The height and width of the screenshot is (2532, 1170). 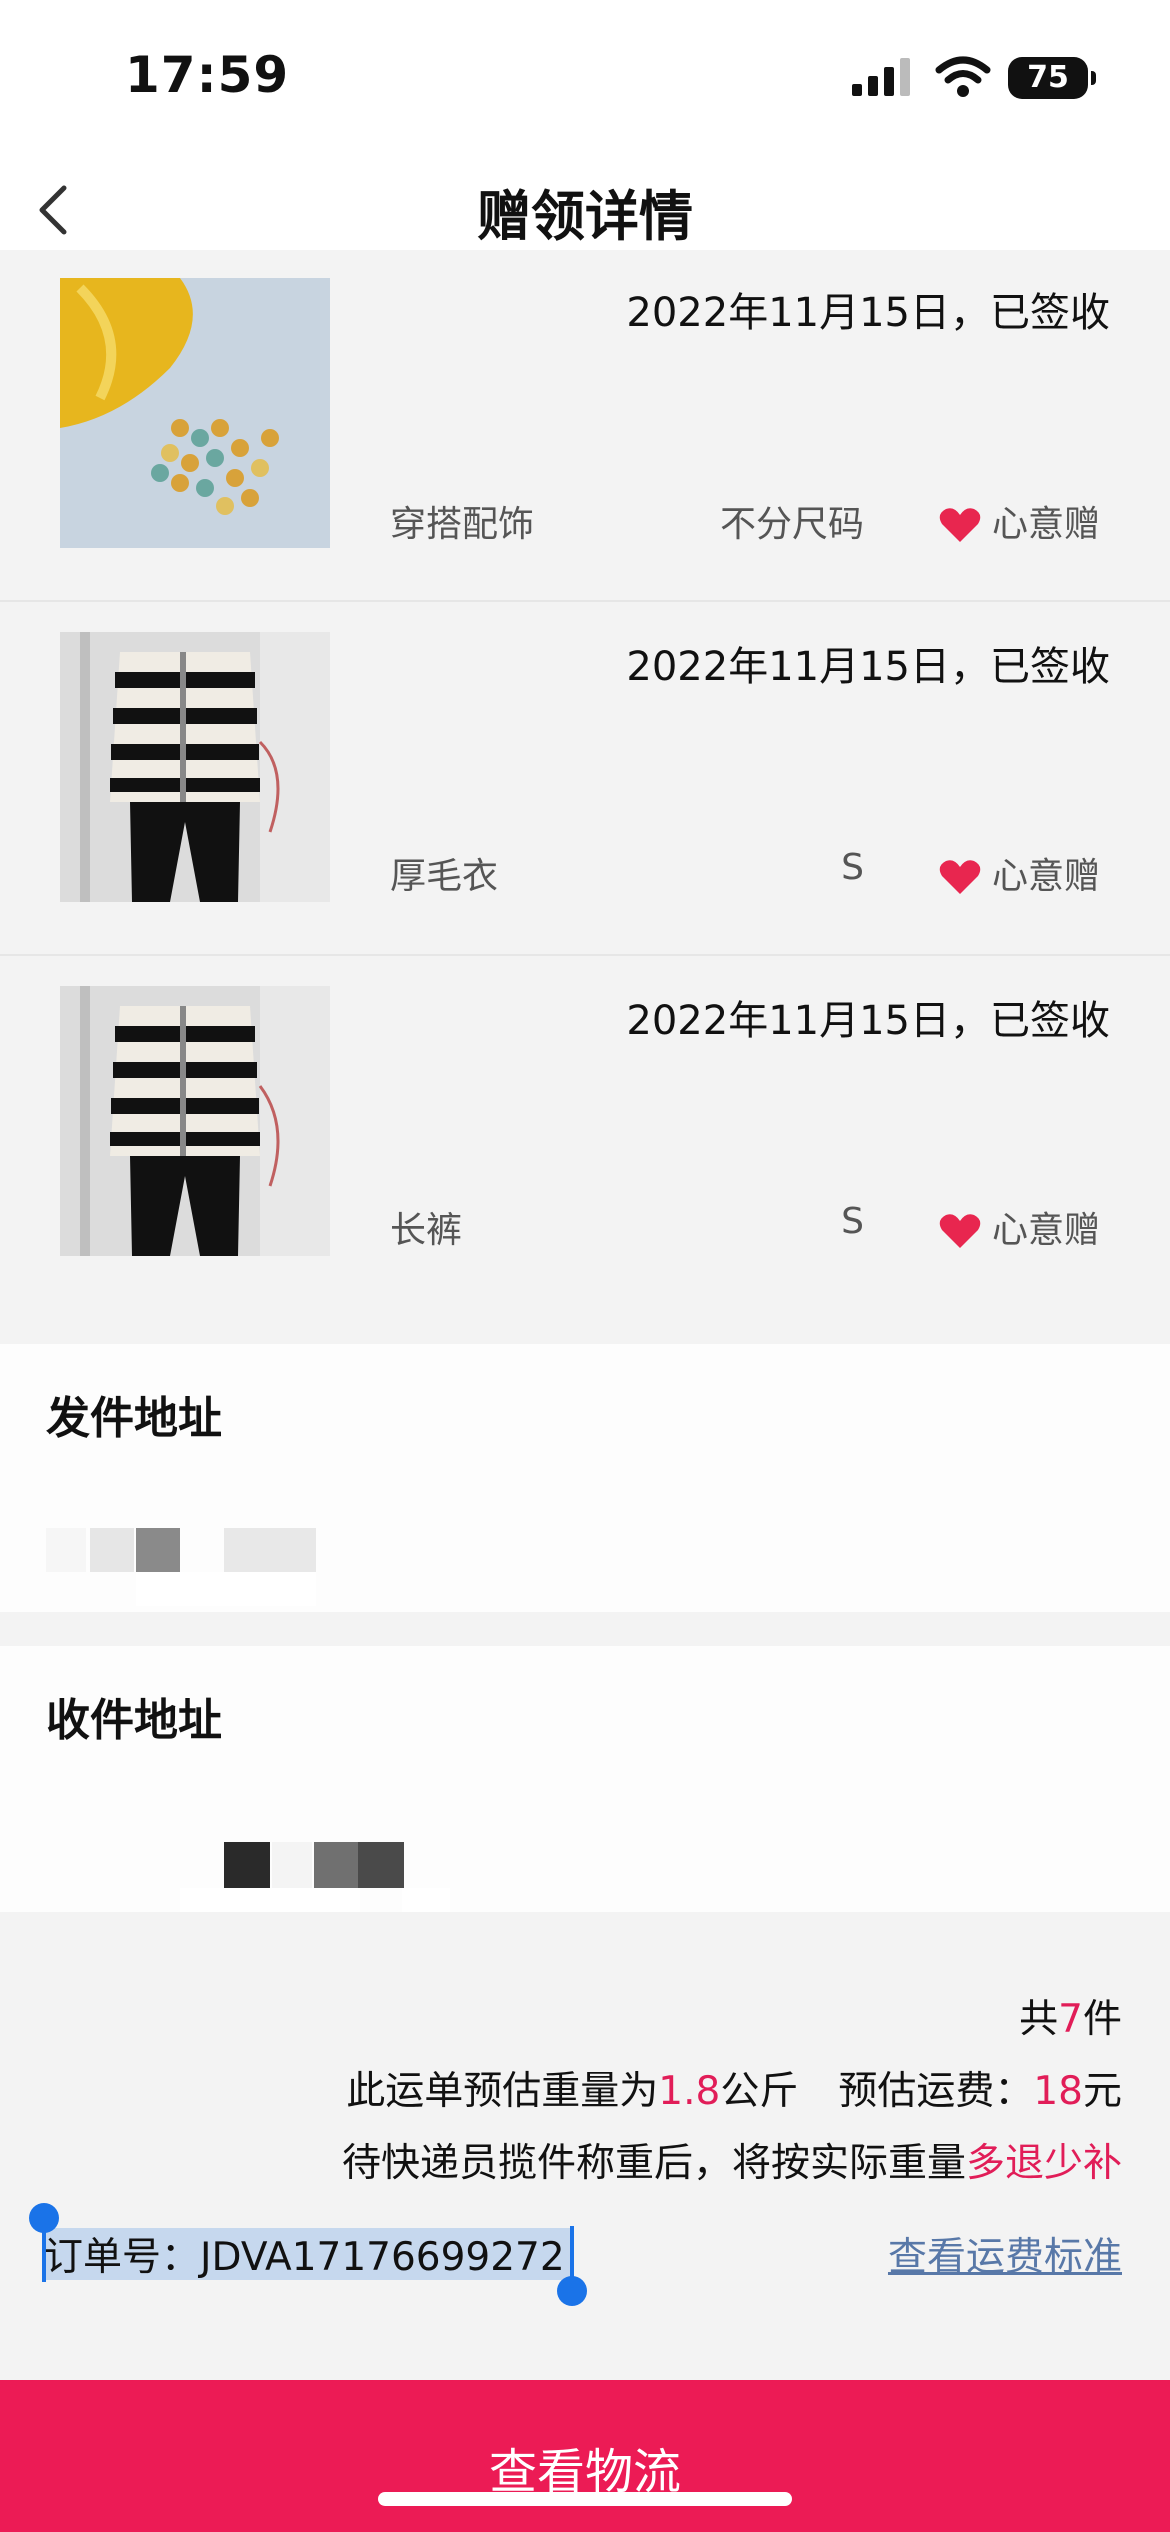 What do you see at coordinates (502, 2091) in the screenshot?
I see `weight-prefix: 此运单预估重量为` at bounding box center [502, 2091].